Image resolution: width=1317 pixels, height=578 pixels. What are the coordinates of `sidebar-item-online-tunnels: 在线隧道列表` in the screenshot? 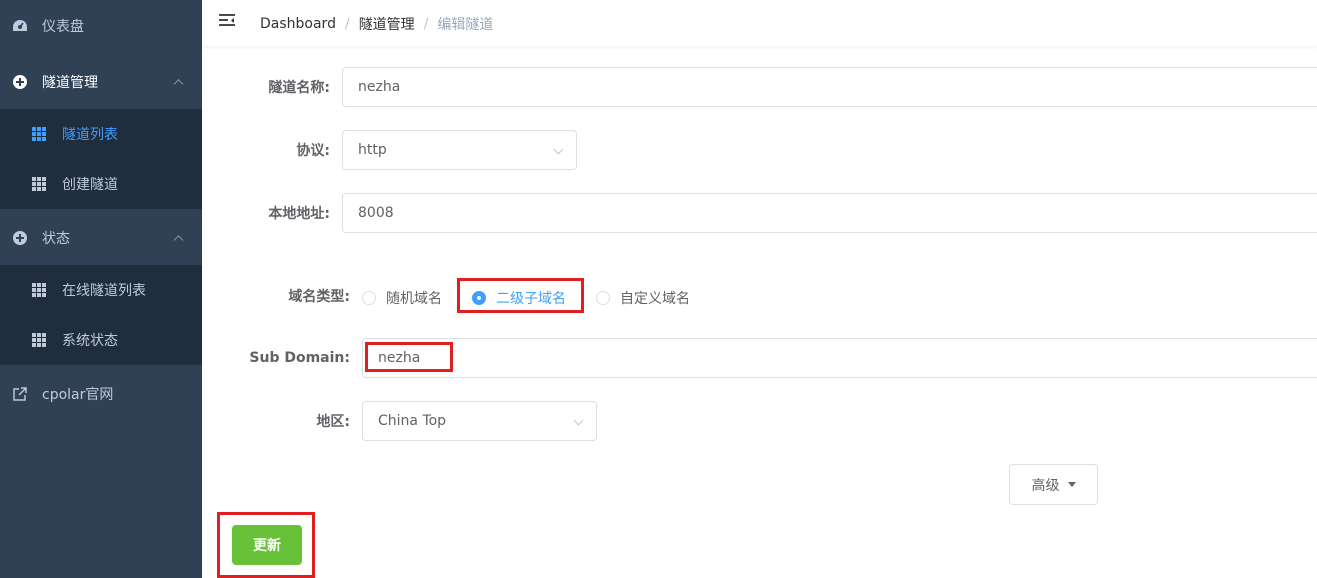 It's located at (101, 290).